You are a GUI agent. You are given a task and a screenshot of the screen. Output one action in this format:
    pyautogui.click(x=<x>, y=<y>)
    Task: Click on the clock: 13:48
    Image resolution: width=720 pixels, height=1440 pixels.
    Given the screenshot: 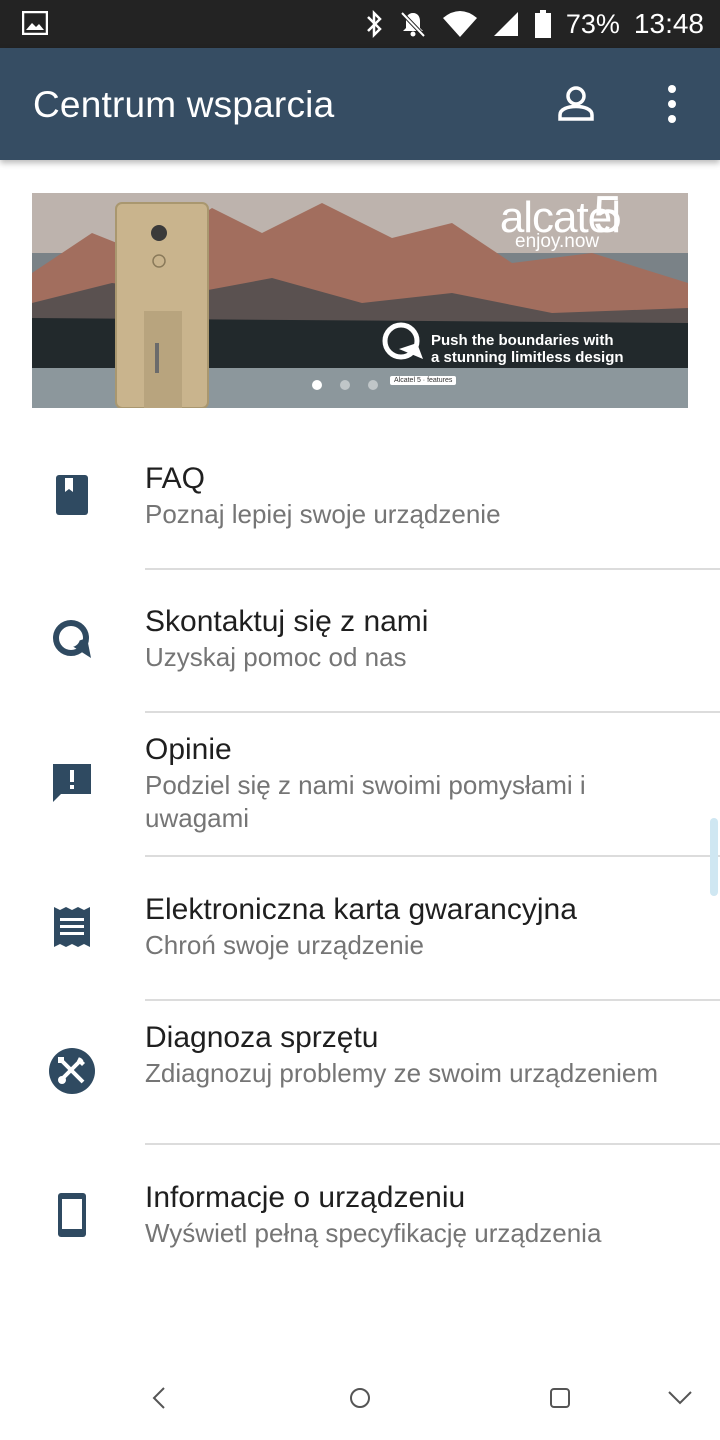 What is the action you would take?
    pyautogui.click(x=668, y=23)
    